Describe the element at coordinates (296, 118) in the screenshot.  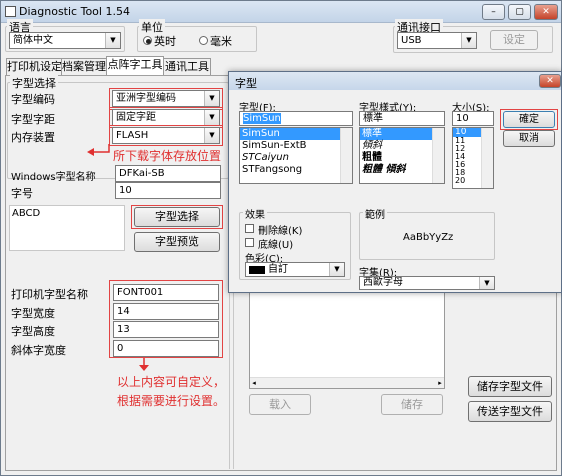
I see `font-name-input: SimSun` at that location.